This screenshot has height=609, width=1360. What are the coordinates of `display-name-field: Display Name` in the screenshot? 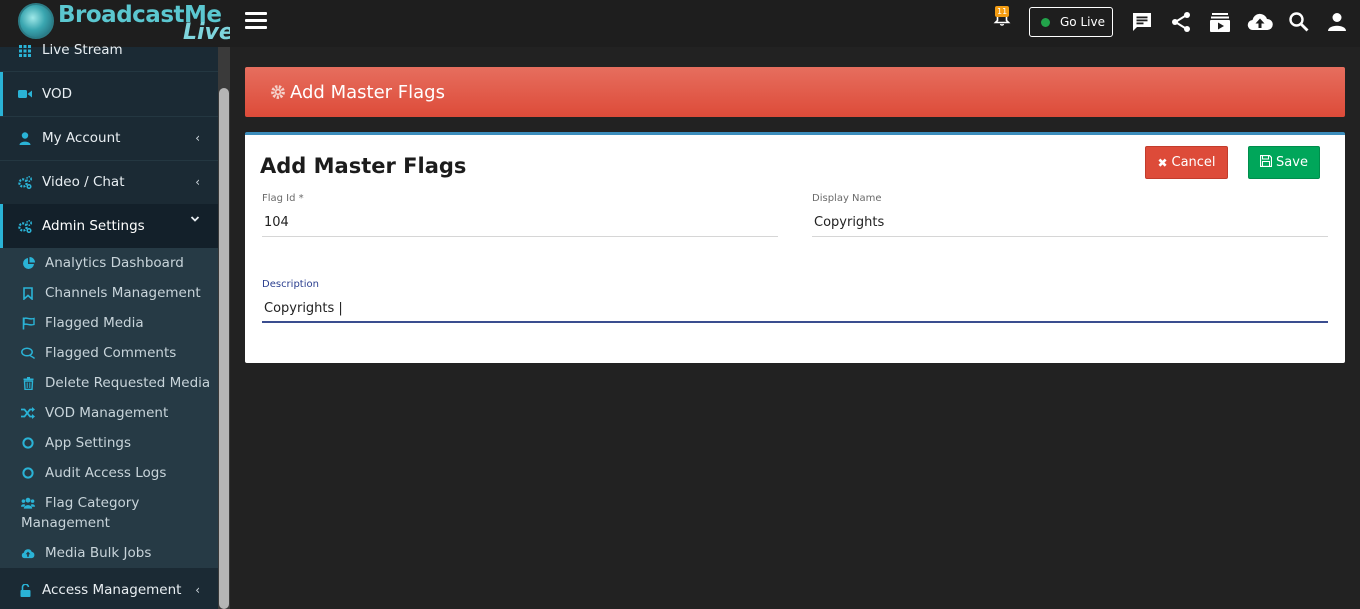 It's located at (1070, 218).